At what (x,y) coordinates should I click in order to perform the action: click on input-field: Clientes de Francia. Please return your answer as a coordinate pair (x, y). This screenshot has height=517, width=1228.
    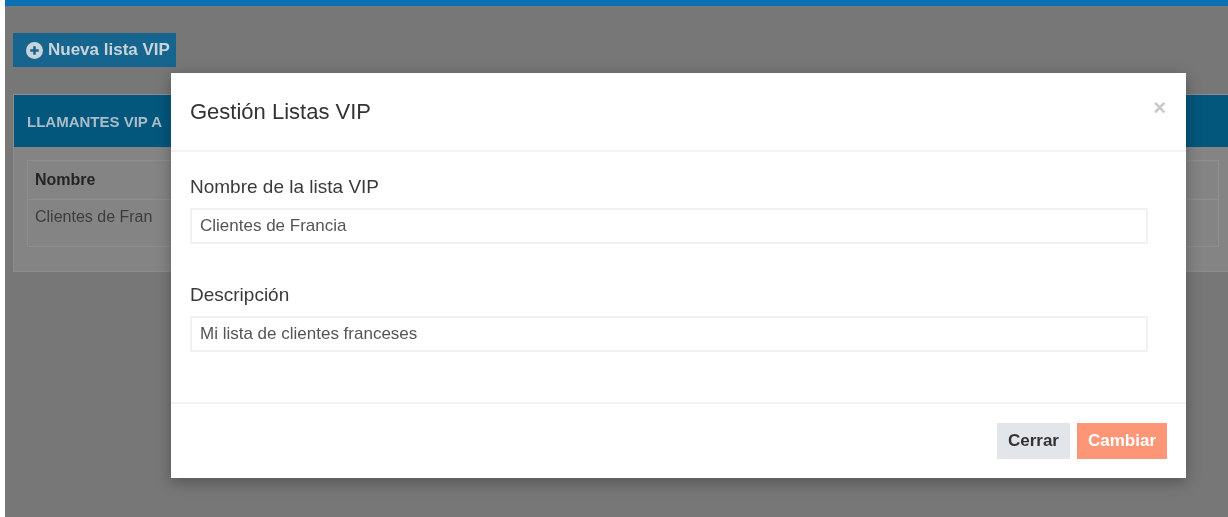
    Looking at the image, I should click on (669, 226).